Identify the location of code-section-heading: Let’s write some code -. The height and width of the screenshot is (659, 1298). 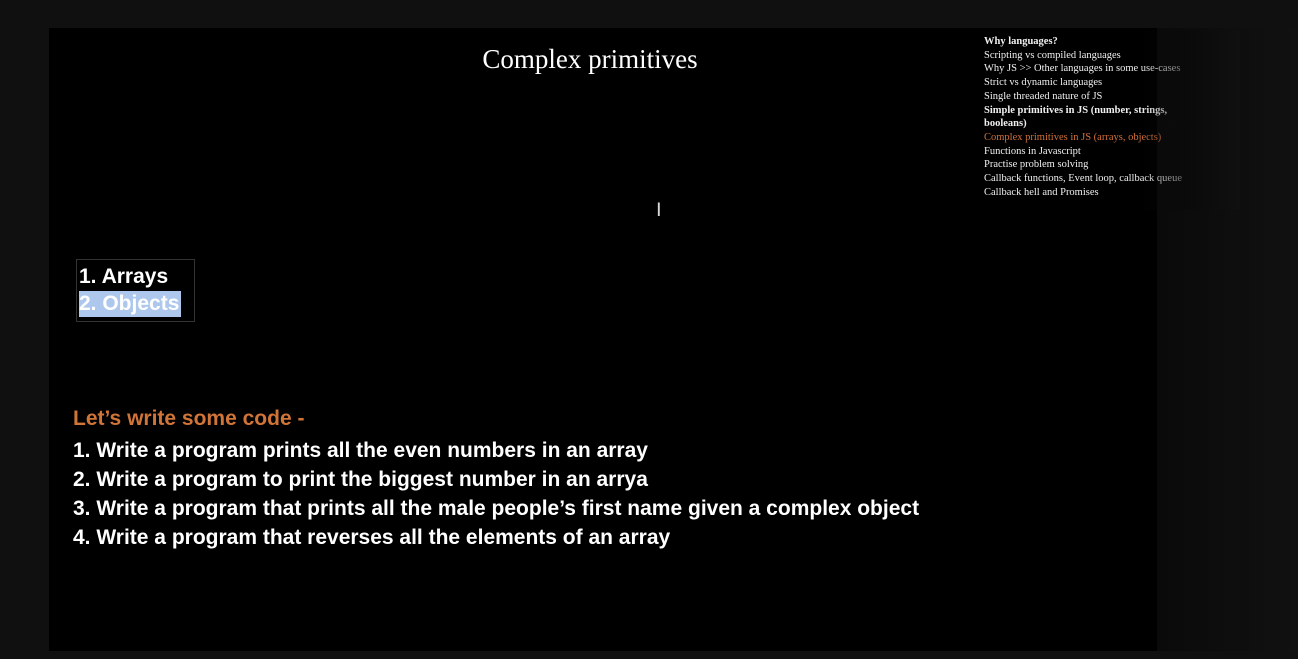
(189, 418).